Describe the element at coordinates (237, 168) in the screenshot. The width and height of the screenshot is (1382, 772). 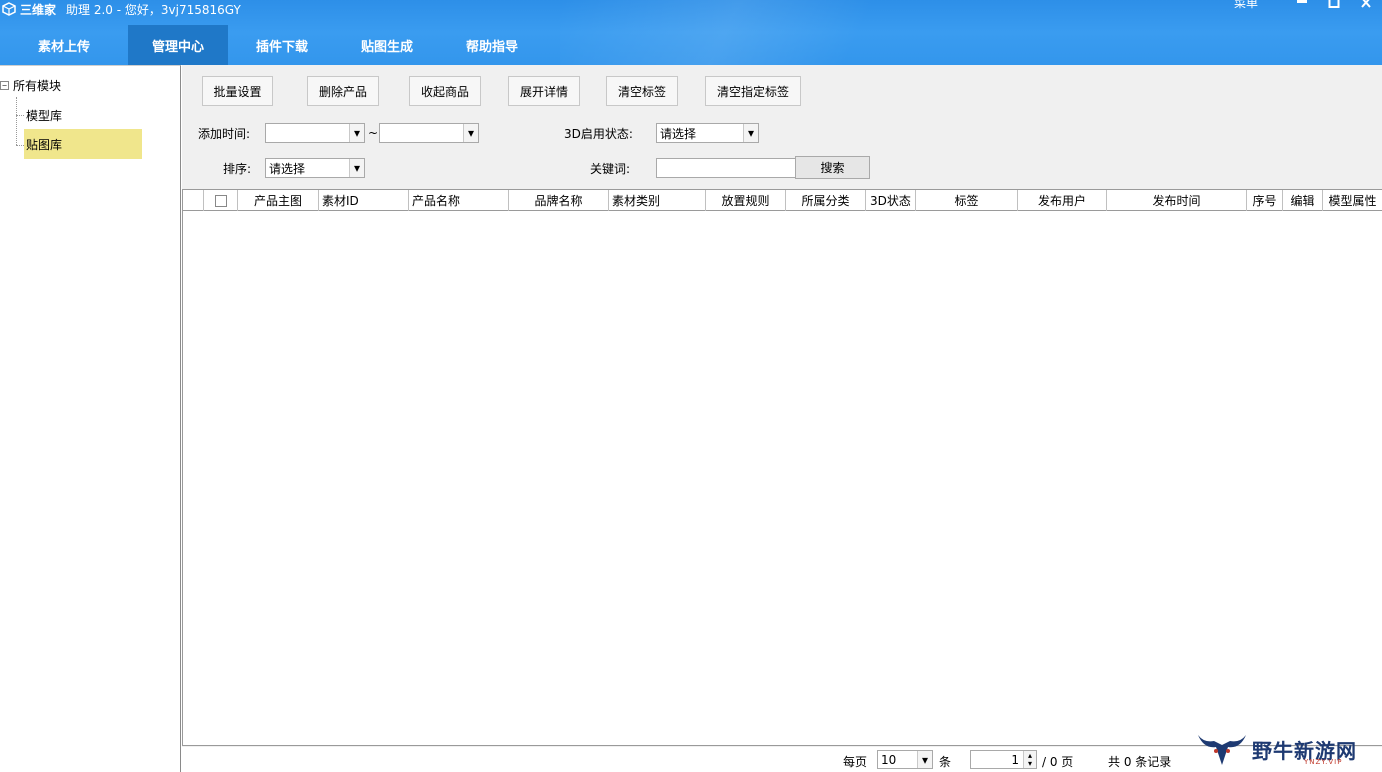
I see `sort-label: 排序:` at that location.